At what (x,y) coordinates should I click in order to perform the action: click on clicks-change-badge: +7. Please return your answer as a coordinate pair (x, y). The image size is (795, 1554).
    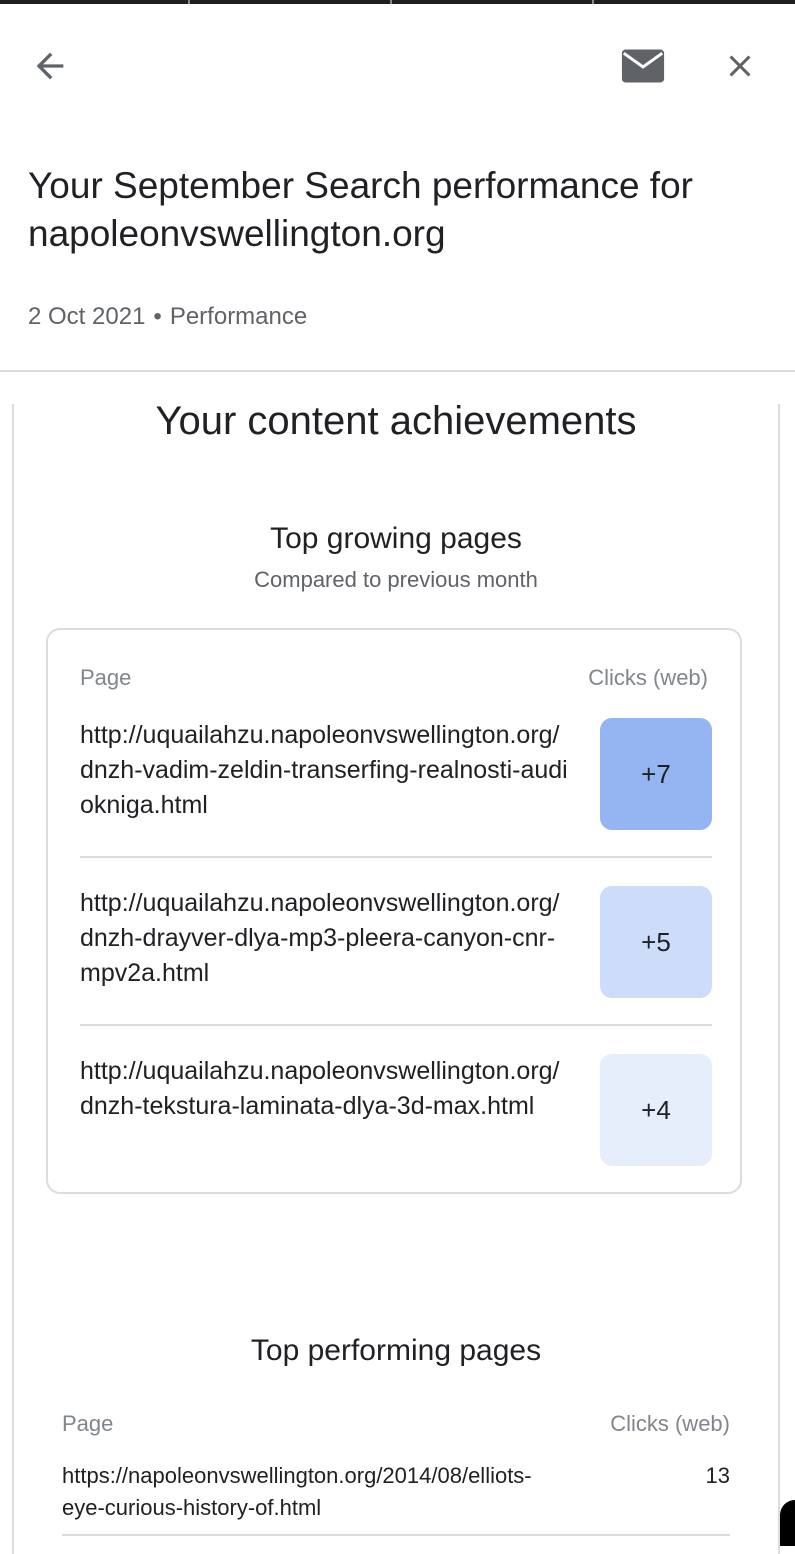
    Looking at the image, I should click on (656, 774).